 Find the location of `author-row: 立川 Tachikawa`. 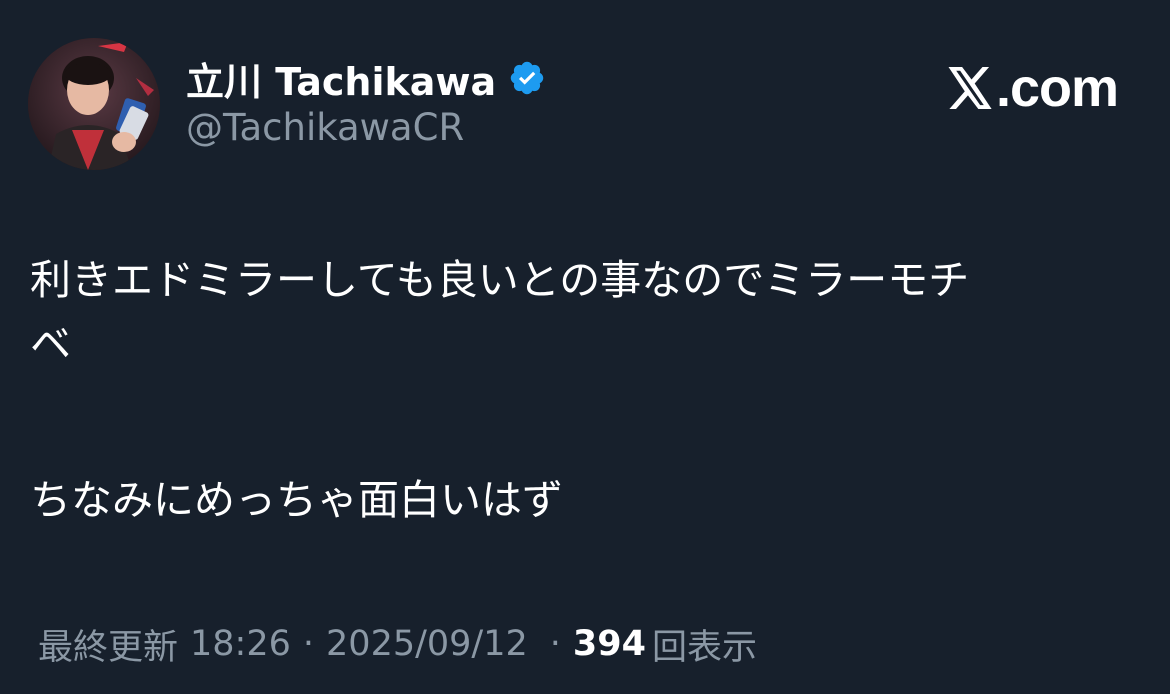

author-row: 立川 Tachikawa is located at coordinates (366, 78).